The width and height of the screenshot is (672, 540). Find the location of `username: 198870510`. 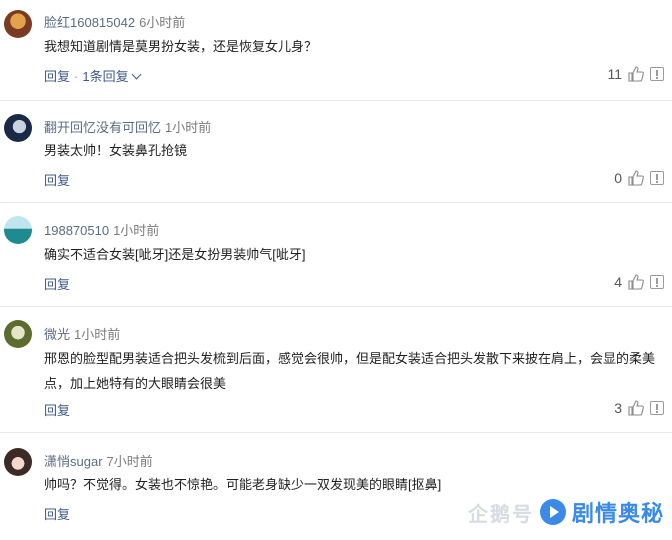

username: 198870510 is located at coordinates (76, 230).